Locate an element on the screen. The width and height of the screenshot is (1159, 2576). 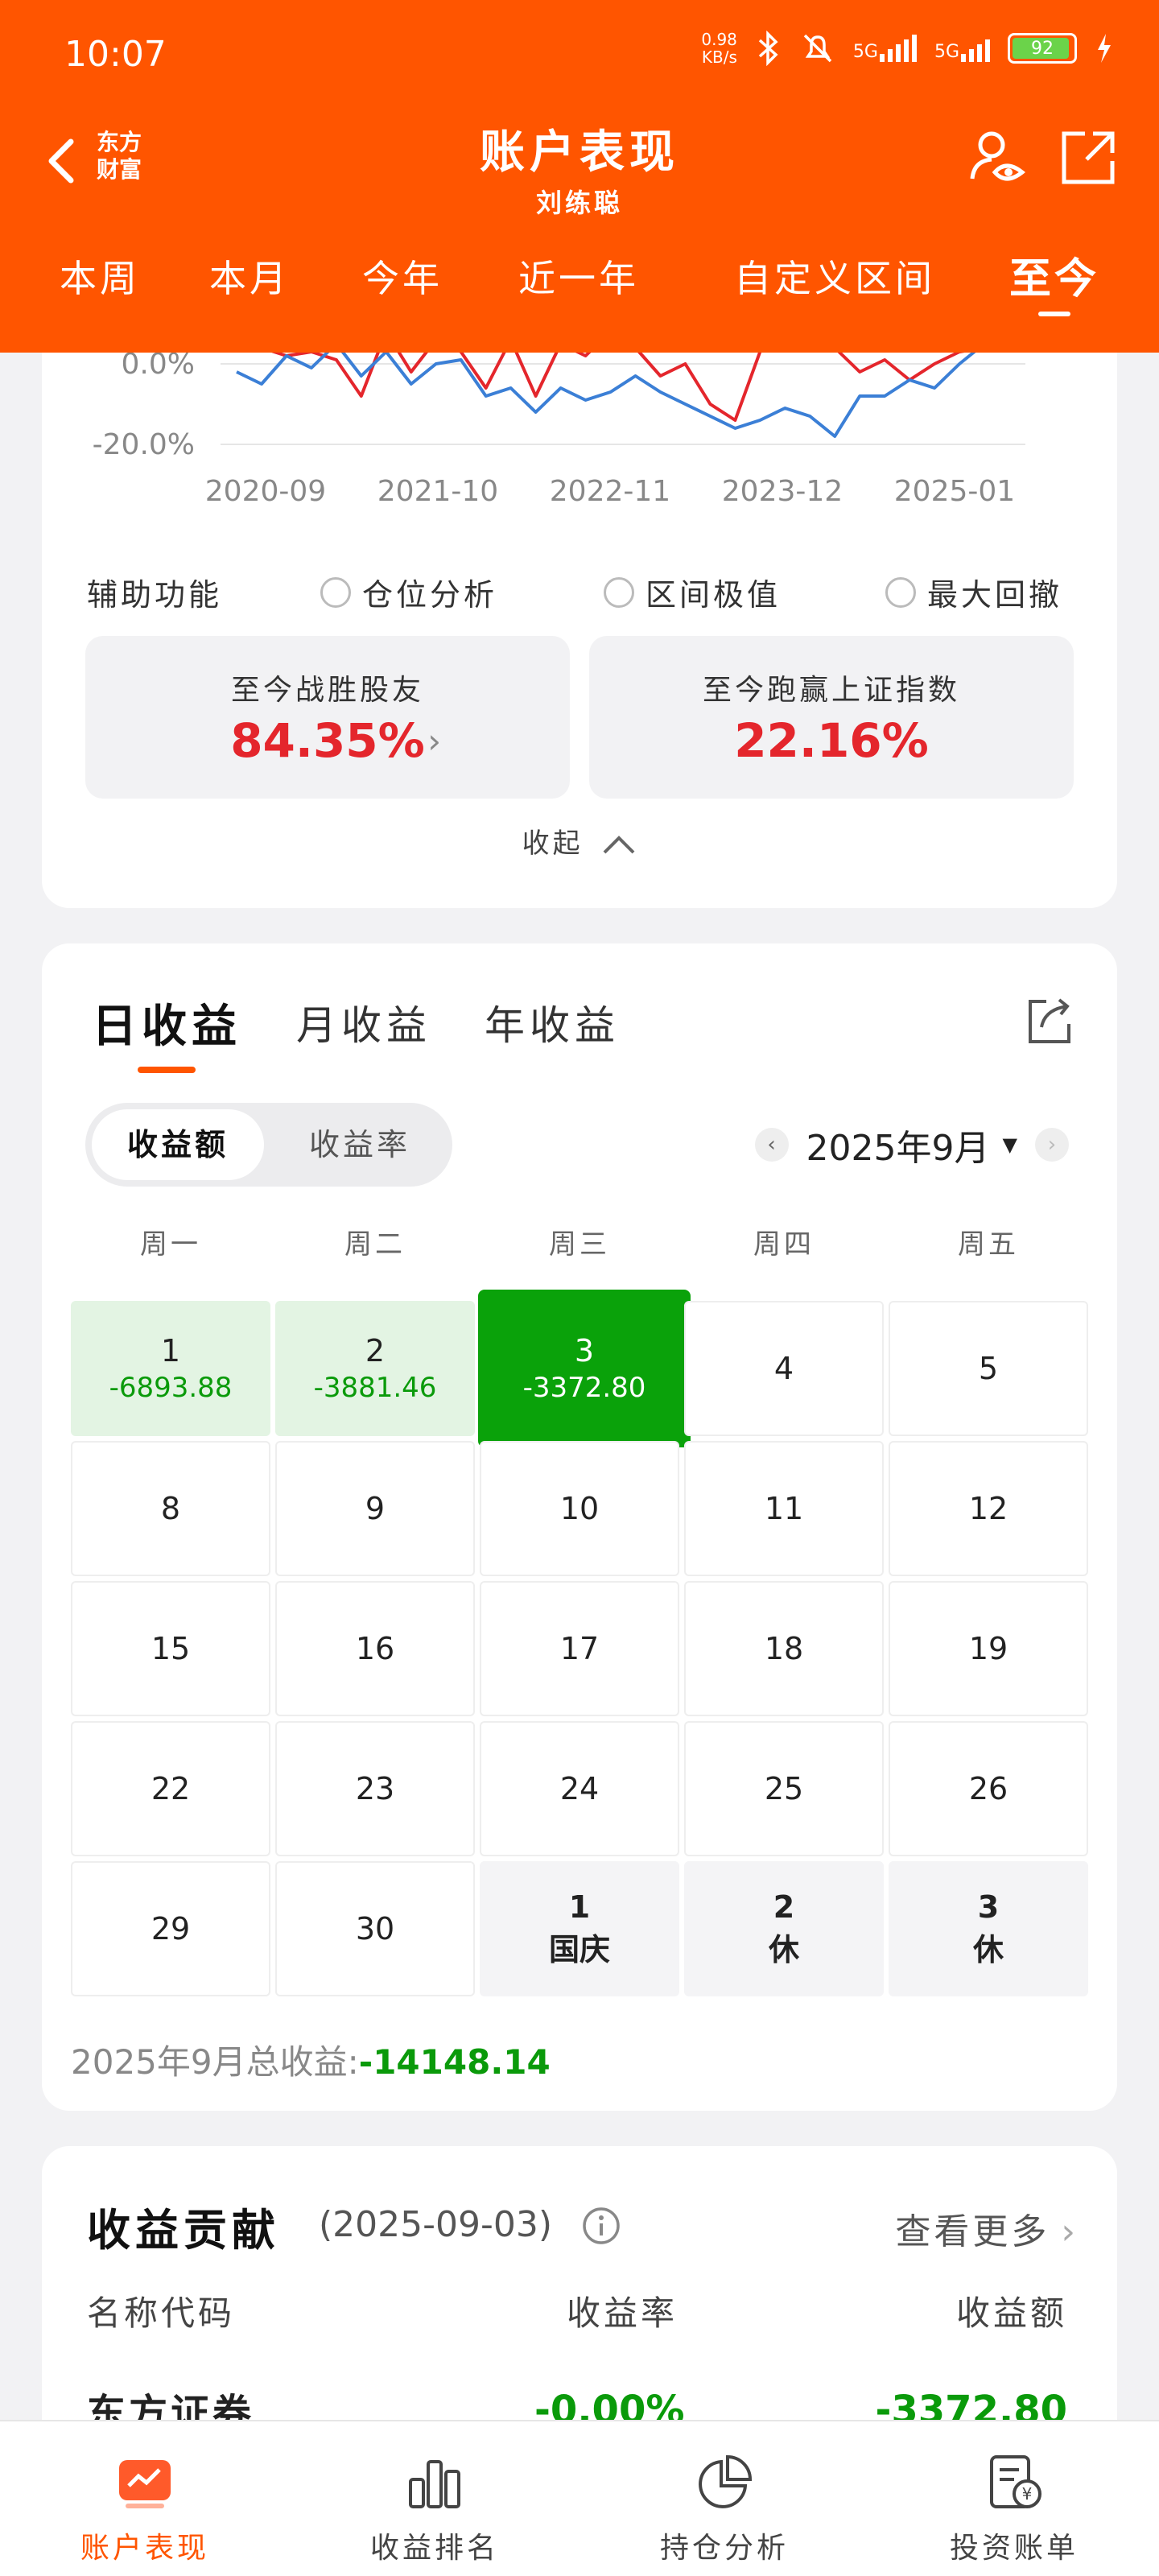
month-label: 2025年9月 is located at coordinates (898, 1144).